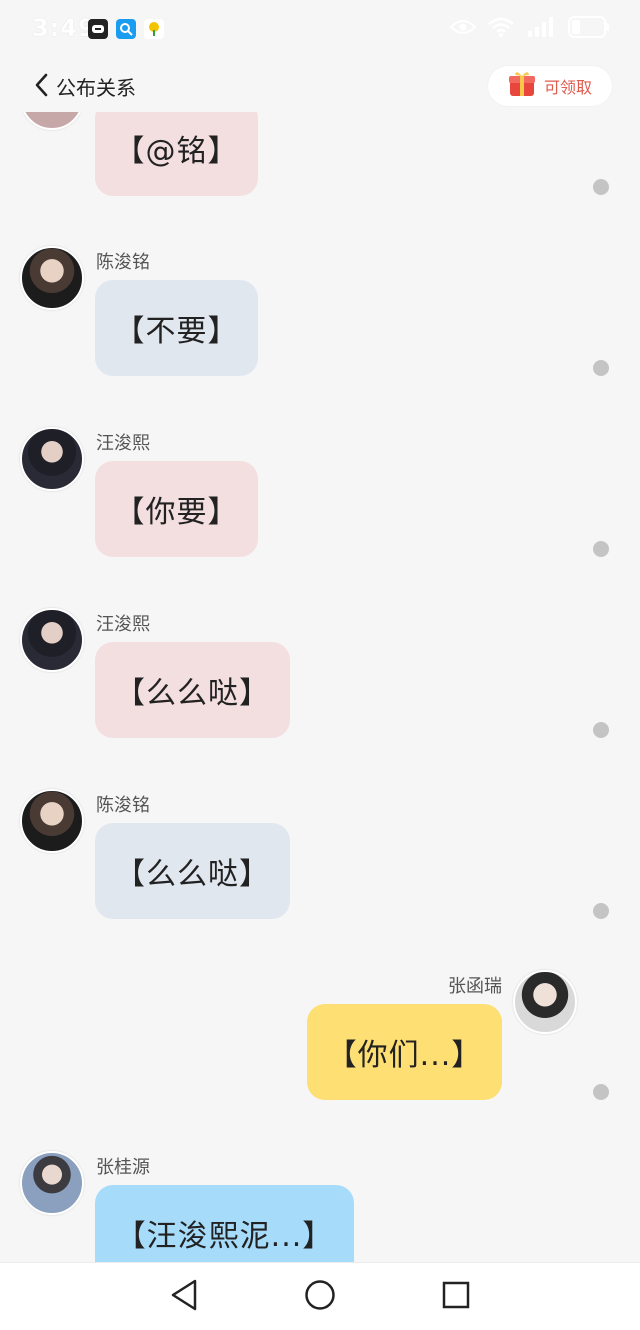 This screenshot has height=1330, width=640. I want to click on status-time: 3:49, so click(64, 28).